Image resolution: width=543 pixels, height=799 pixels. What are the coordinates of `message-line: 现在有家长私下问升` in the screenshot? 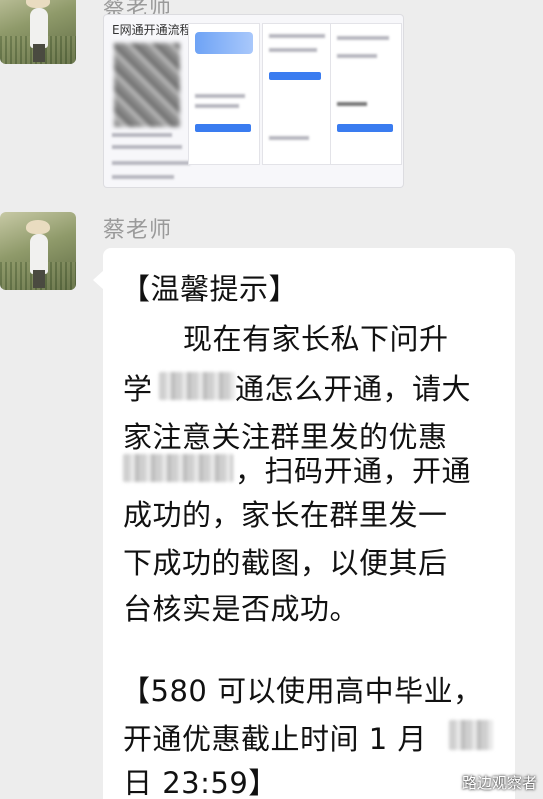 It's located at (316, 339).